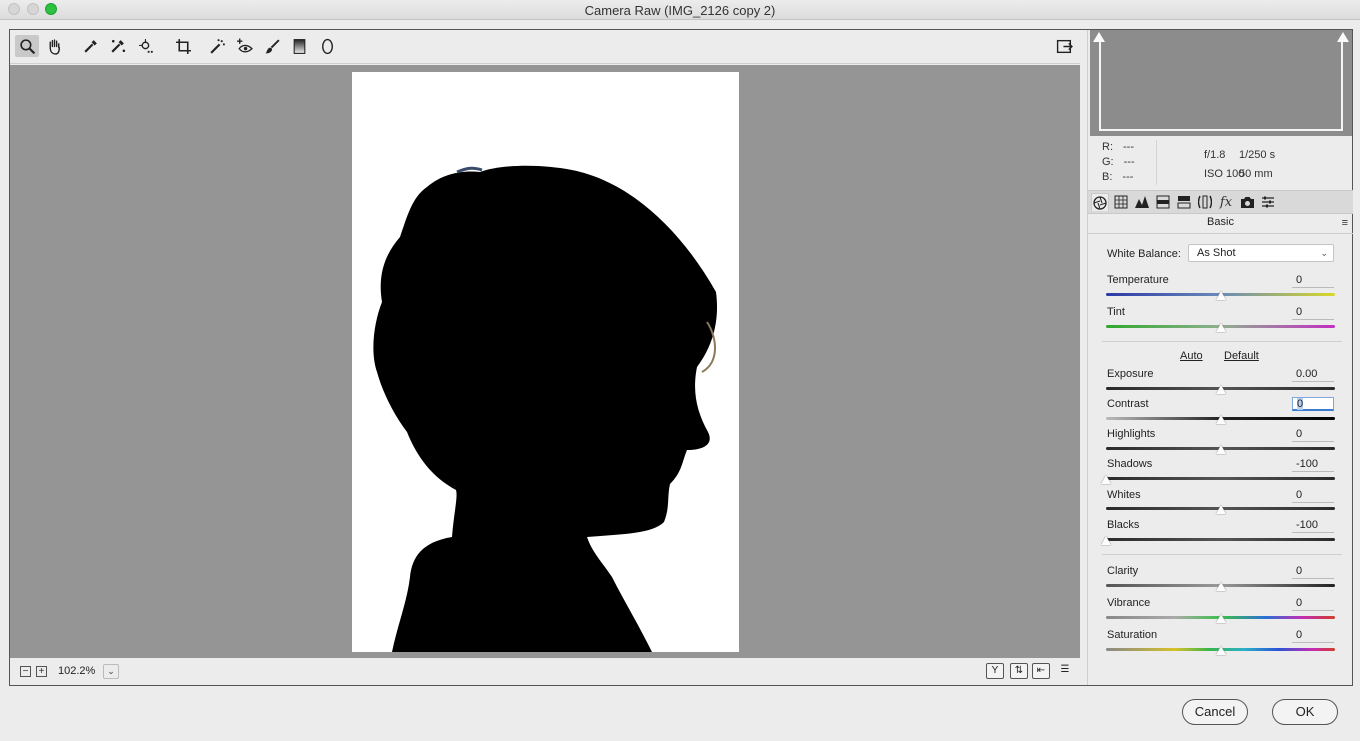 This screenshot has height=741, width=1360. Describe the element at coordinates (1100, 202) in the screenshot. I see `basic-tab-icon` at that location.